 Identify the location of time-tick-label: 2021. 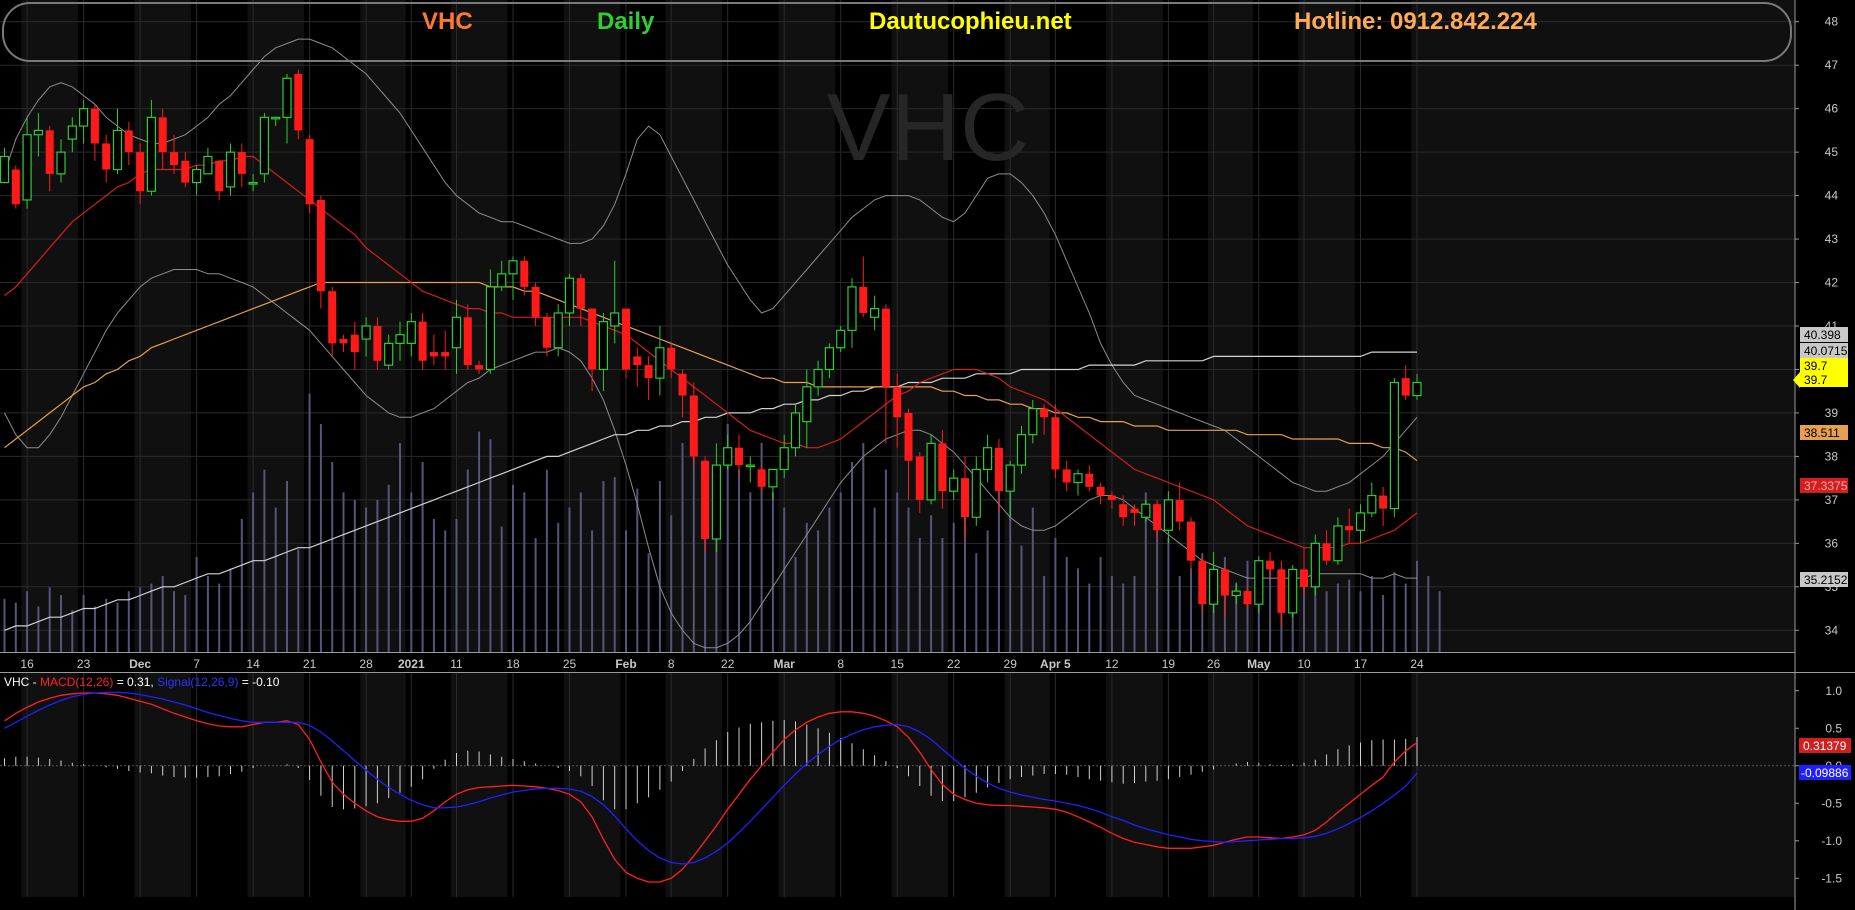
(411, 664).